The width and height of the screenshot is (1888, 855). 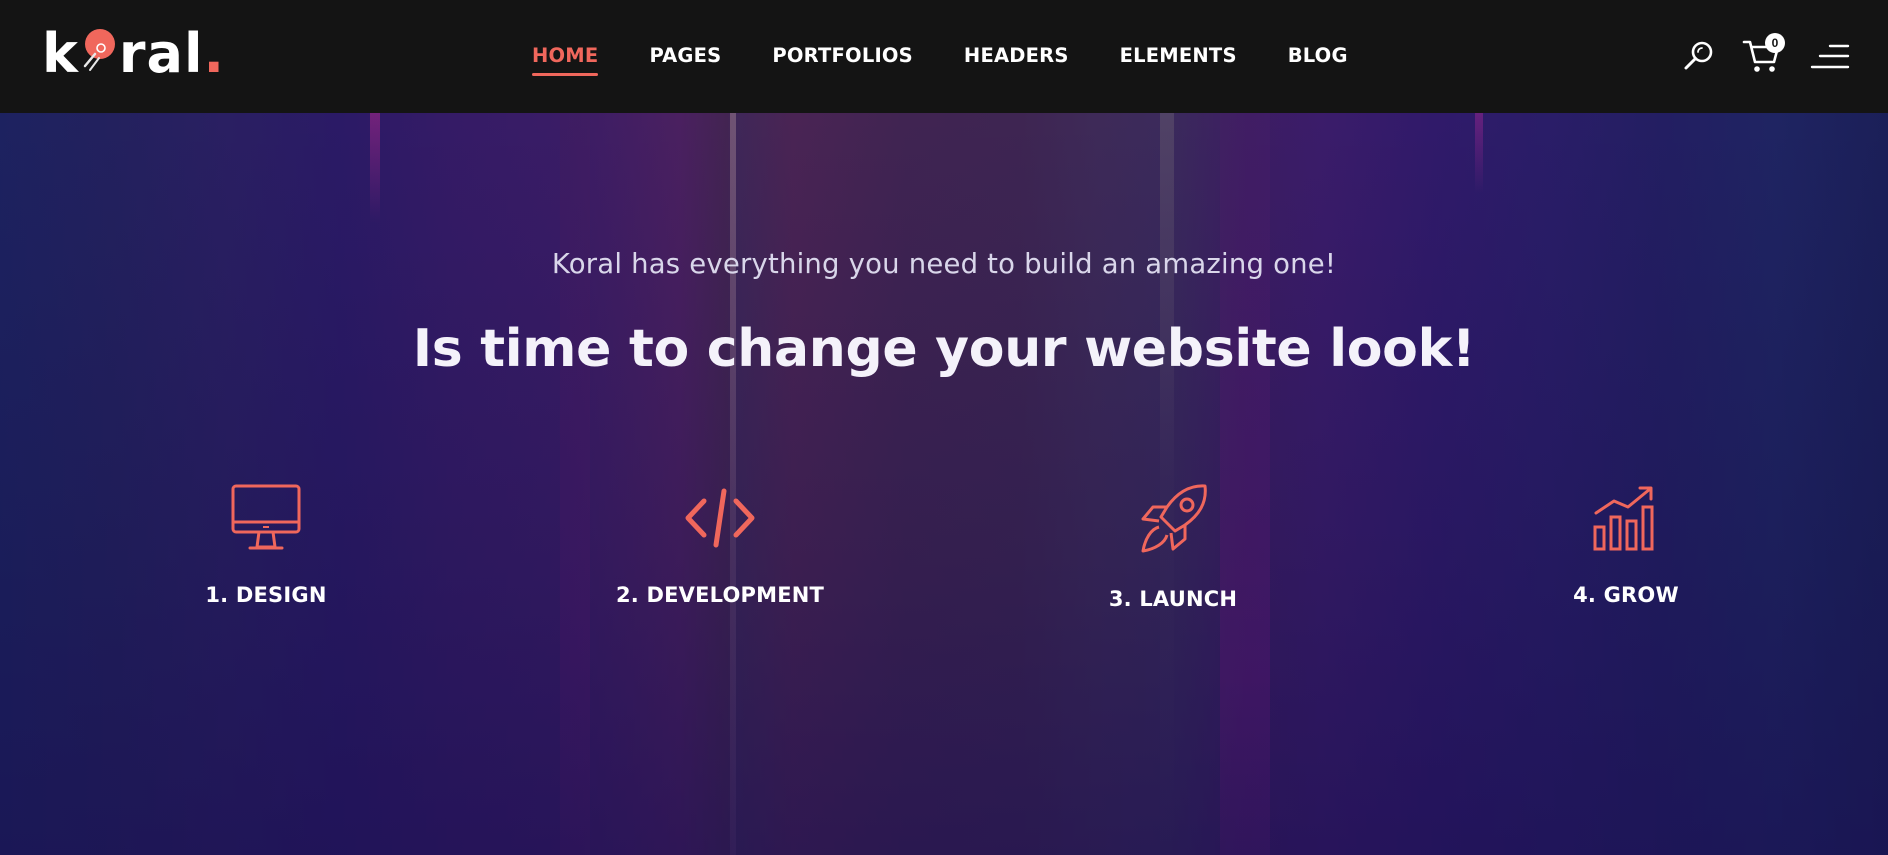 I want to click on rocket-icon, so click(x=1173, y=520).